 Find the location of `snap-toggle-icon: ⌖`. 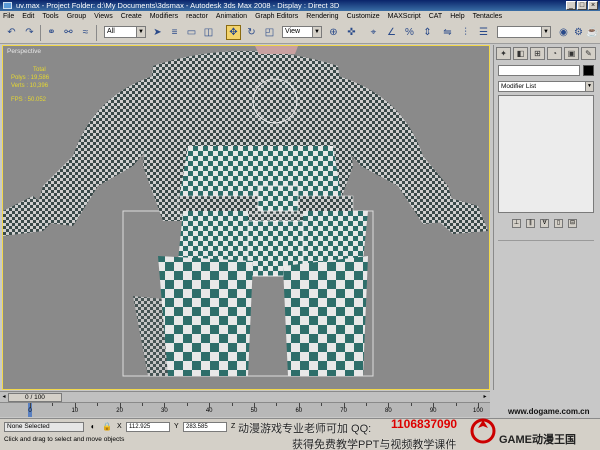

snap-toggle-icon: ⌖ is located at coordinates (373, 32).